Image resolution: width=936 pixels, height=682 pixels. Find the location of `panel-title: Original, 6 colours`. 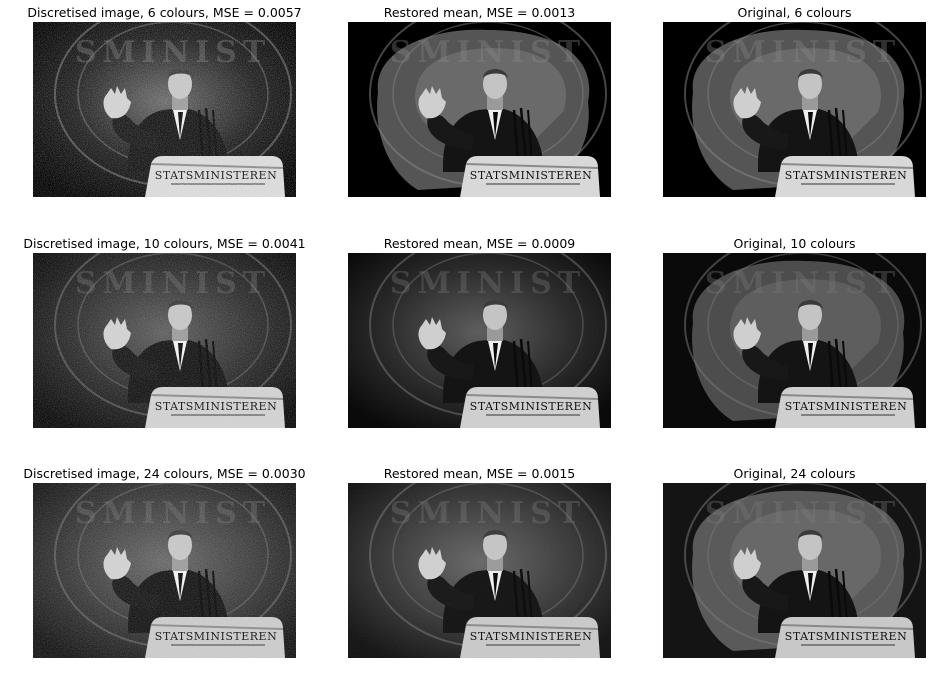

panel-title: Original, 6 colours is located at coordinates (794, 12).